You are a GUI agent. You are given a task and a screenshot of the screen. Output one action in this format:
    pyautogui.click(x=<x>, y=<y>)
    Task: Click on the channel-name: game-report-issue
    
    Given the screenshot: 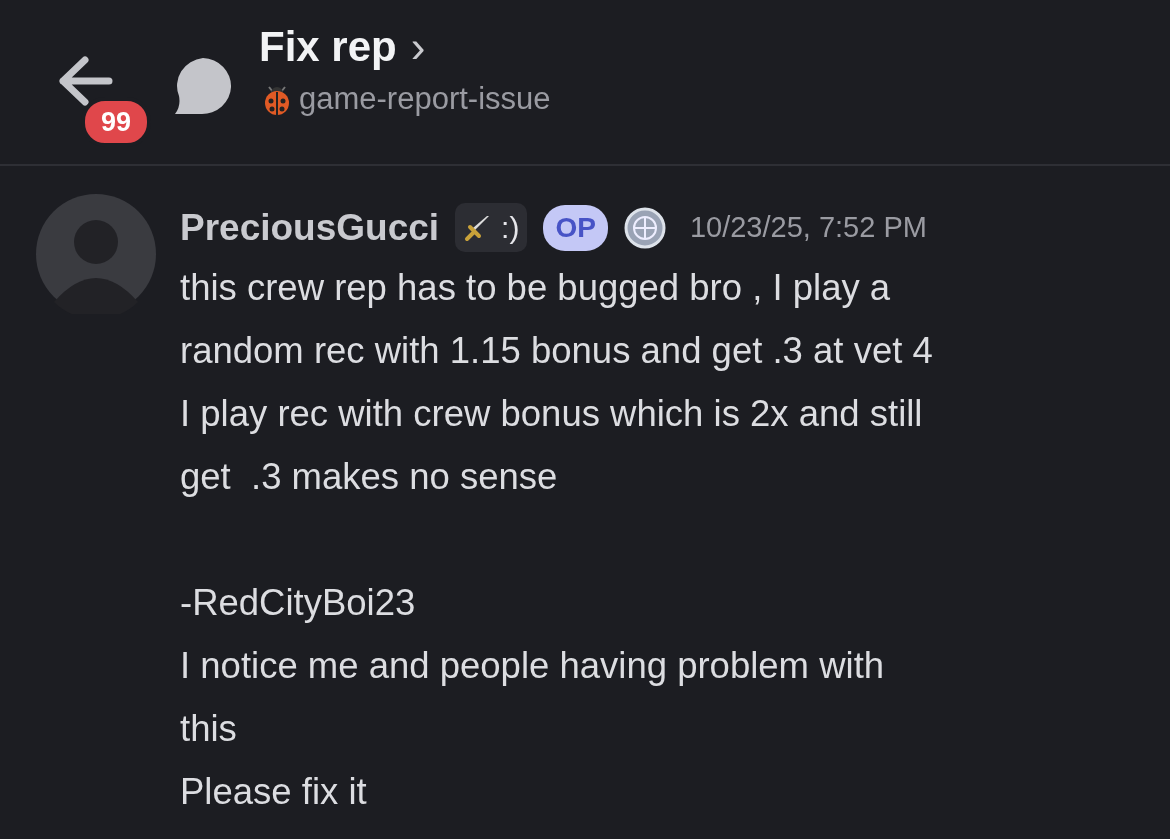 What is the action you would take?
    pyautogui.click(x=425, y=99)
    